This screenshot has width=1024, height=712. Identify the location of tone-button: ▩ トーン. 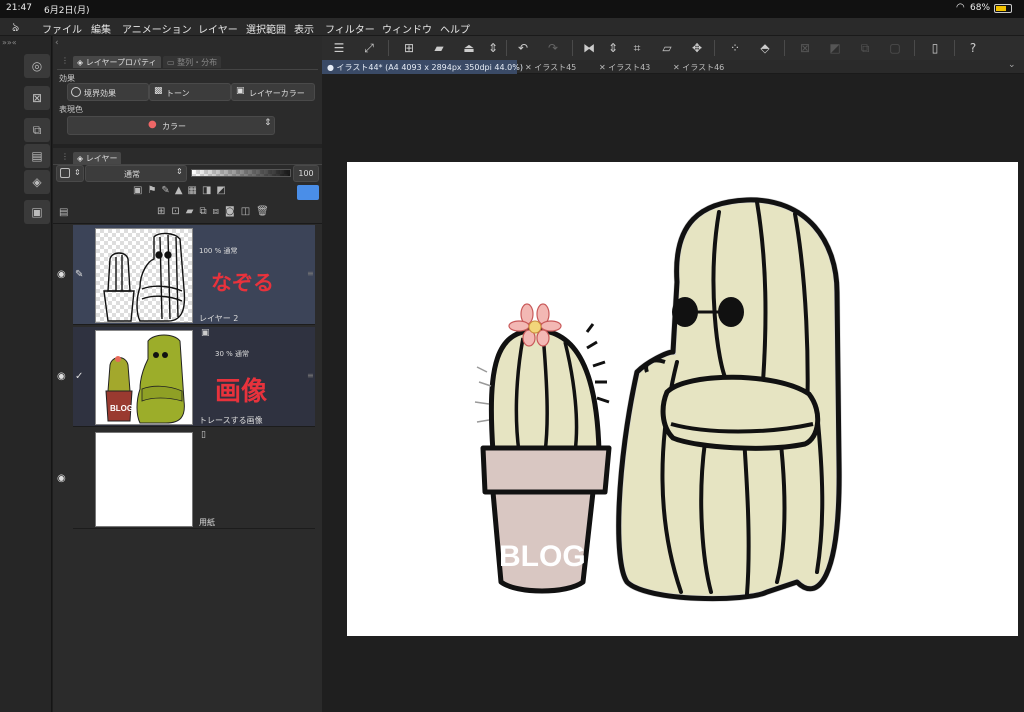
(190, 92).